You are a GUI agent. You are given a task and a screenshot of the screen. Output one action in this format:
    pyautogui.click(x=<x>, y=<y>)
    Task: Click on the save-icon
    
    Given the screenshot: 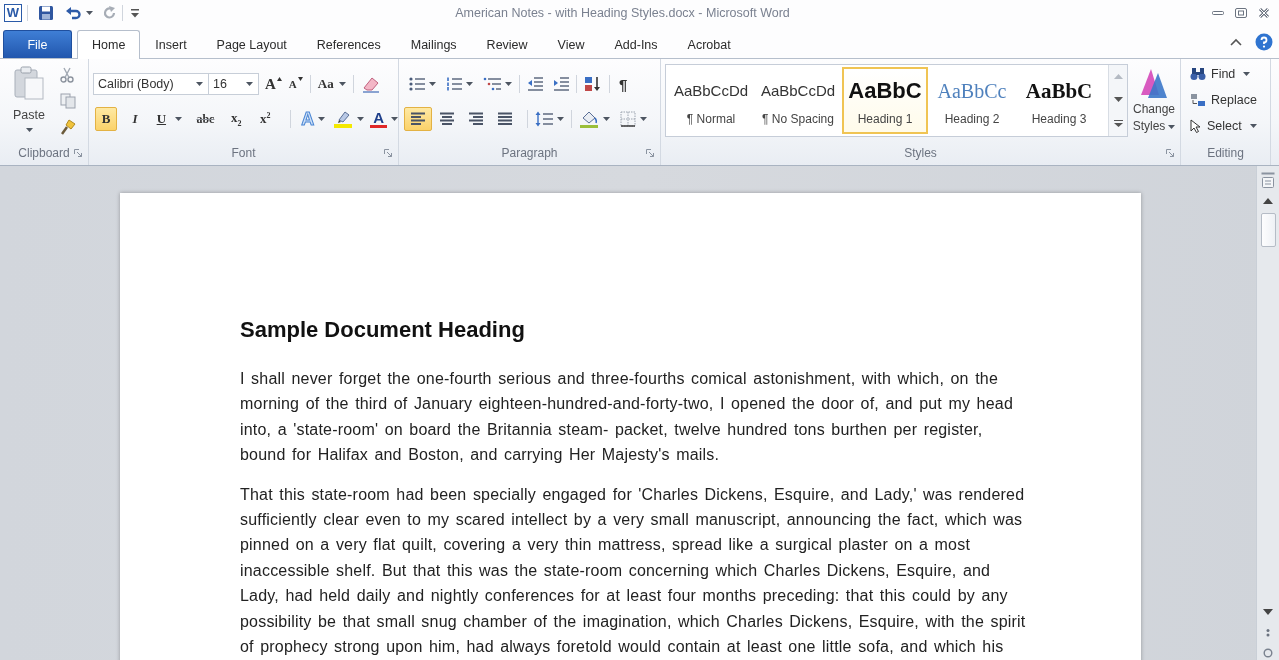 What is the action you would take?
    pyautogui.click(x=46, y=13)
    